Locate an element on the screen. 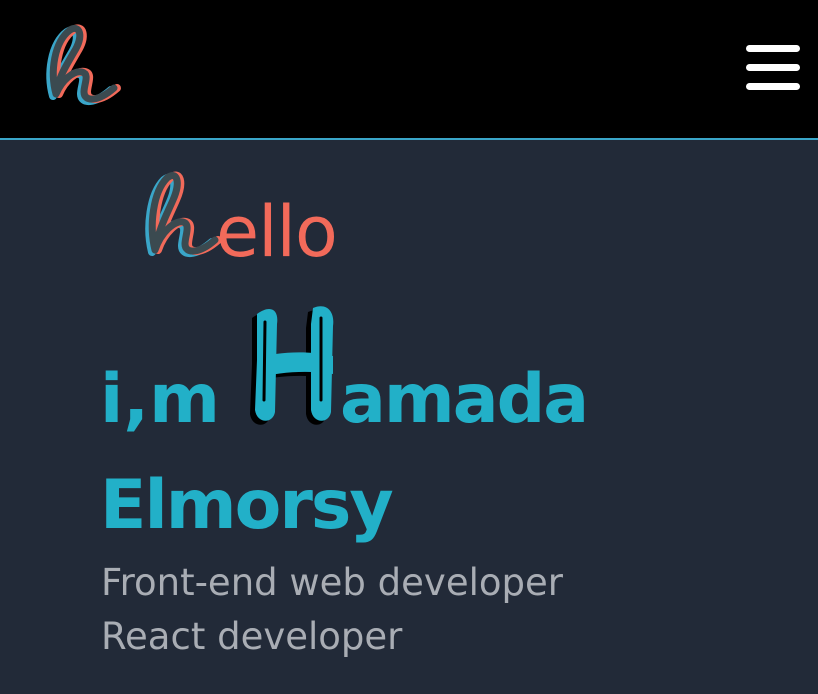 The image size is (818, 694). intro-prefix: i,m is located at coordinates (172, 399).